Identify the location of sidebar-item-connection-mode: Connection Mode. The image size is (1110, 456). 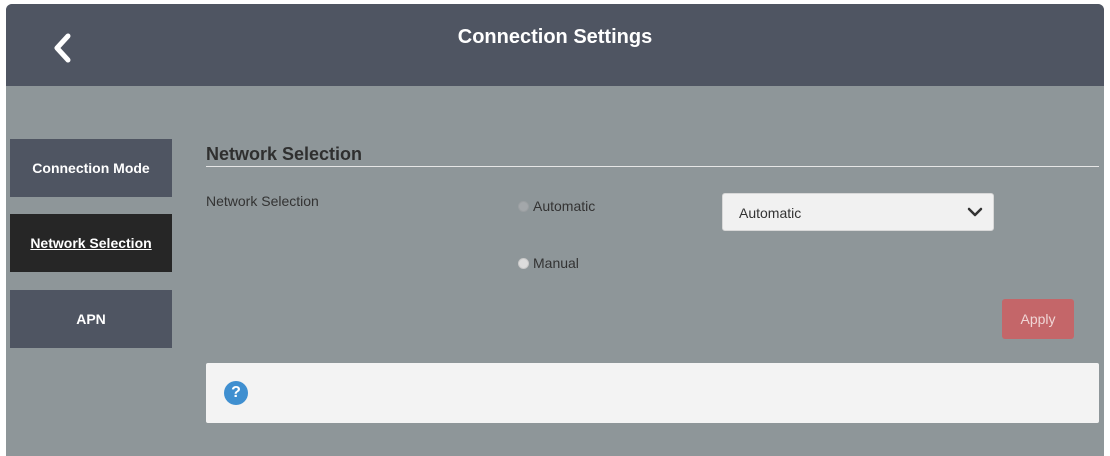
(91, 168).